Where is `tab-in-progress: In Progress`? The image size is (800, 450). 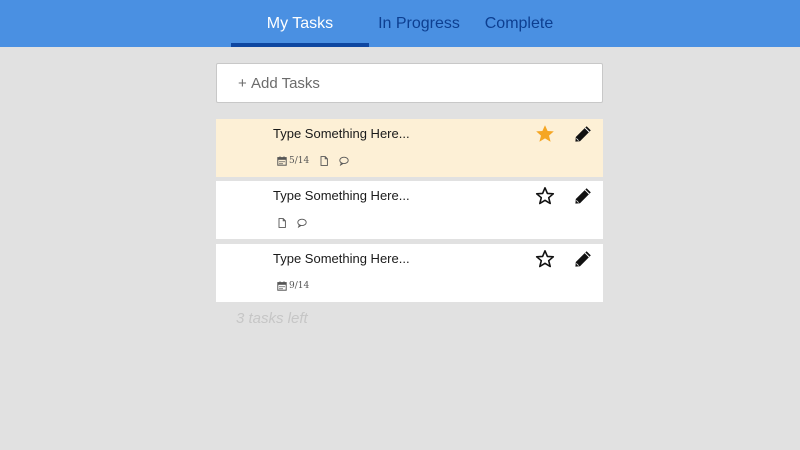
tab-in-progress: In Progress is located at coordinates (419, 23).